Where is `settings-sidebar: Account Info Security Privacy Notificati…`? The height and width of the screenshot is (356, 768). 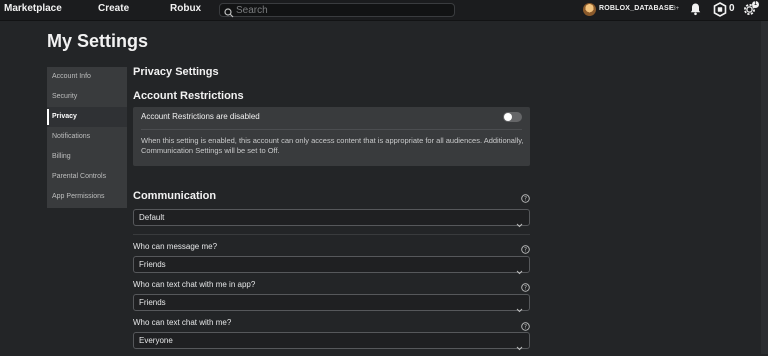
settings-sidebar: Account Info Security Privacy Notificati… is located at coordinates (87, 137).